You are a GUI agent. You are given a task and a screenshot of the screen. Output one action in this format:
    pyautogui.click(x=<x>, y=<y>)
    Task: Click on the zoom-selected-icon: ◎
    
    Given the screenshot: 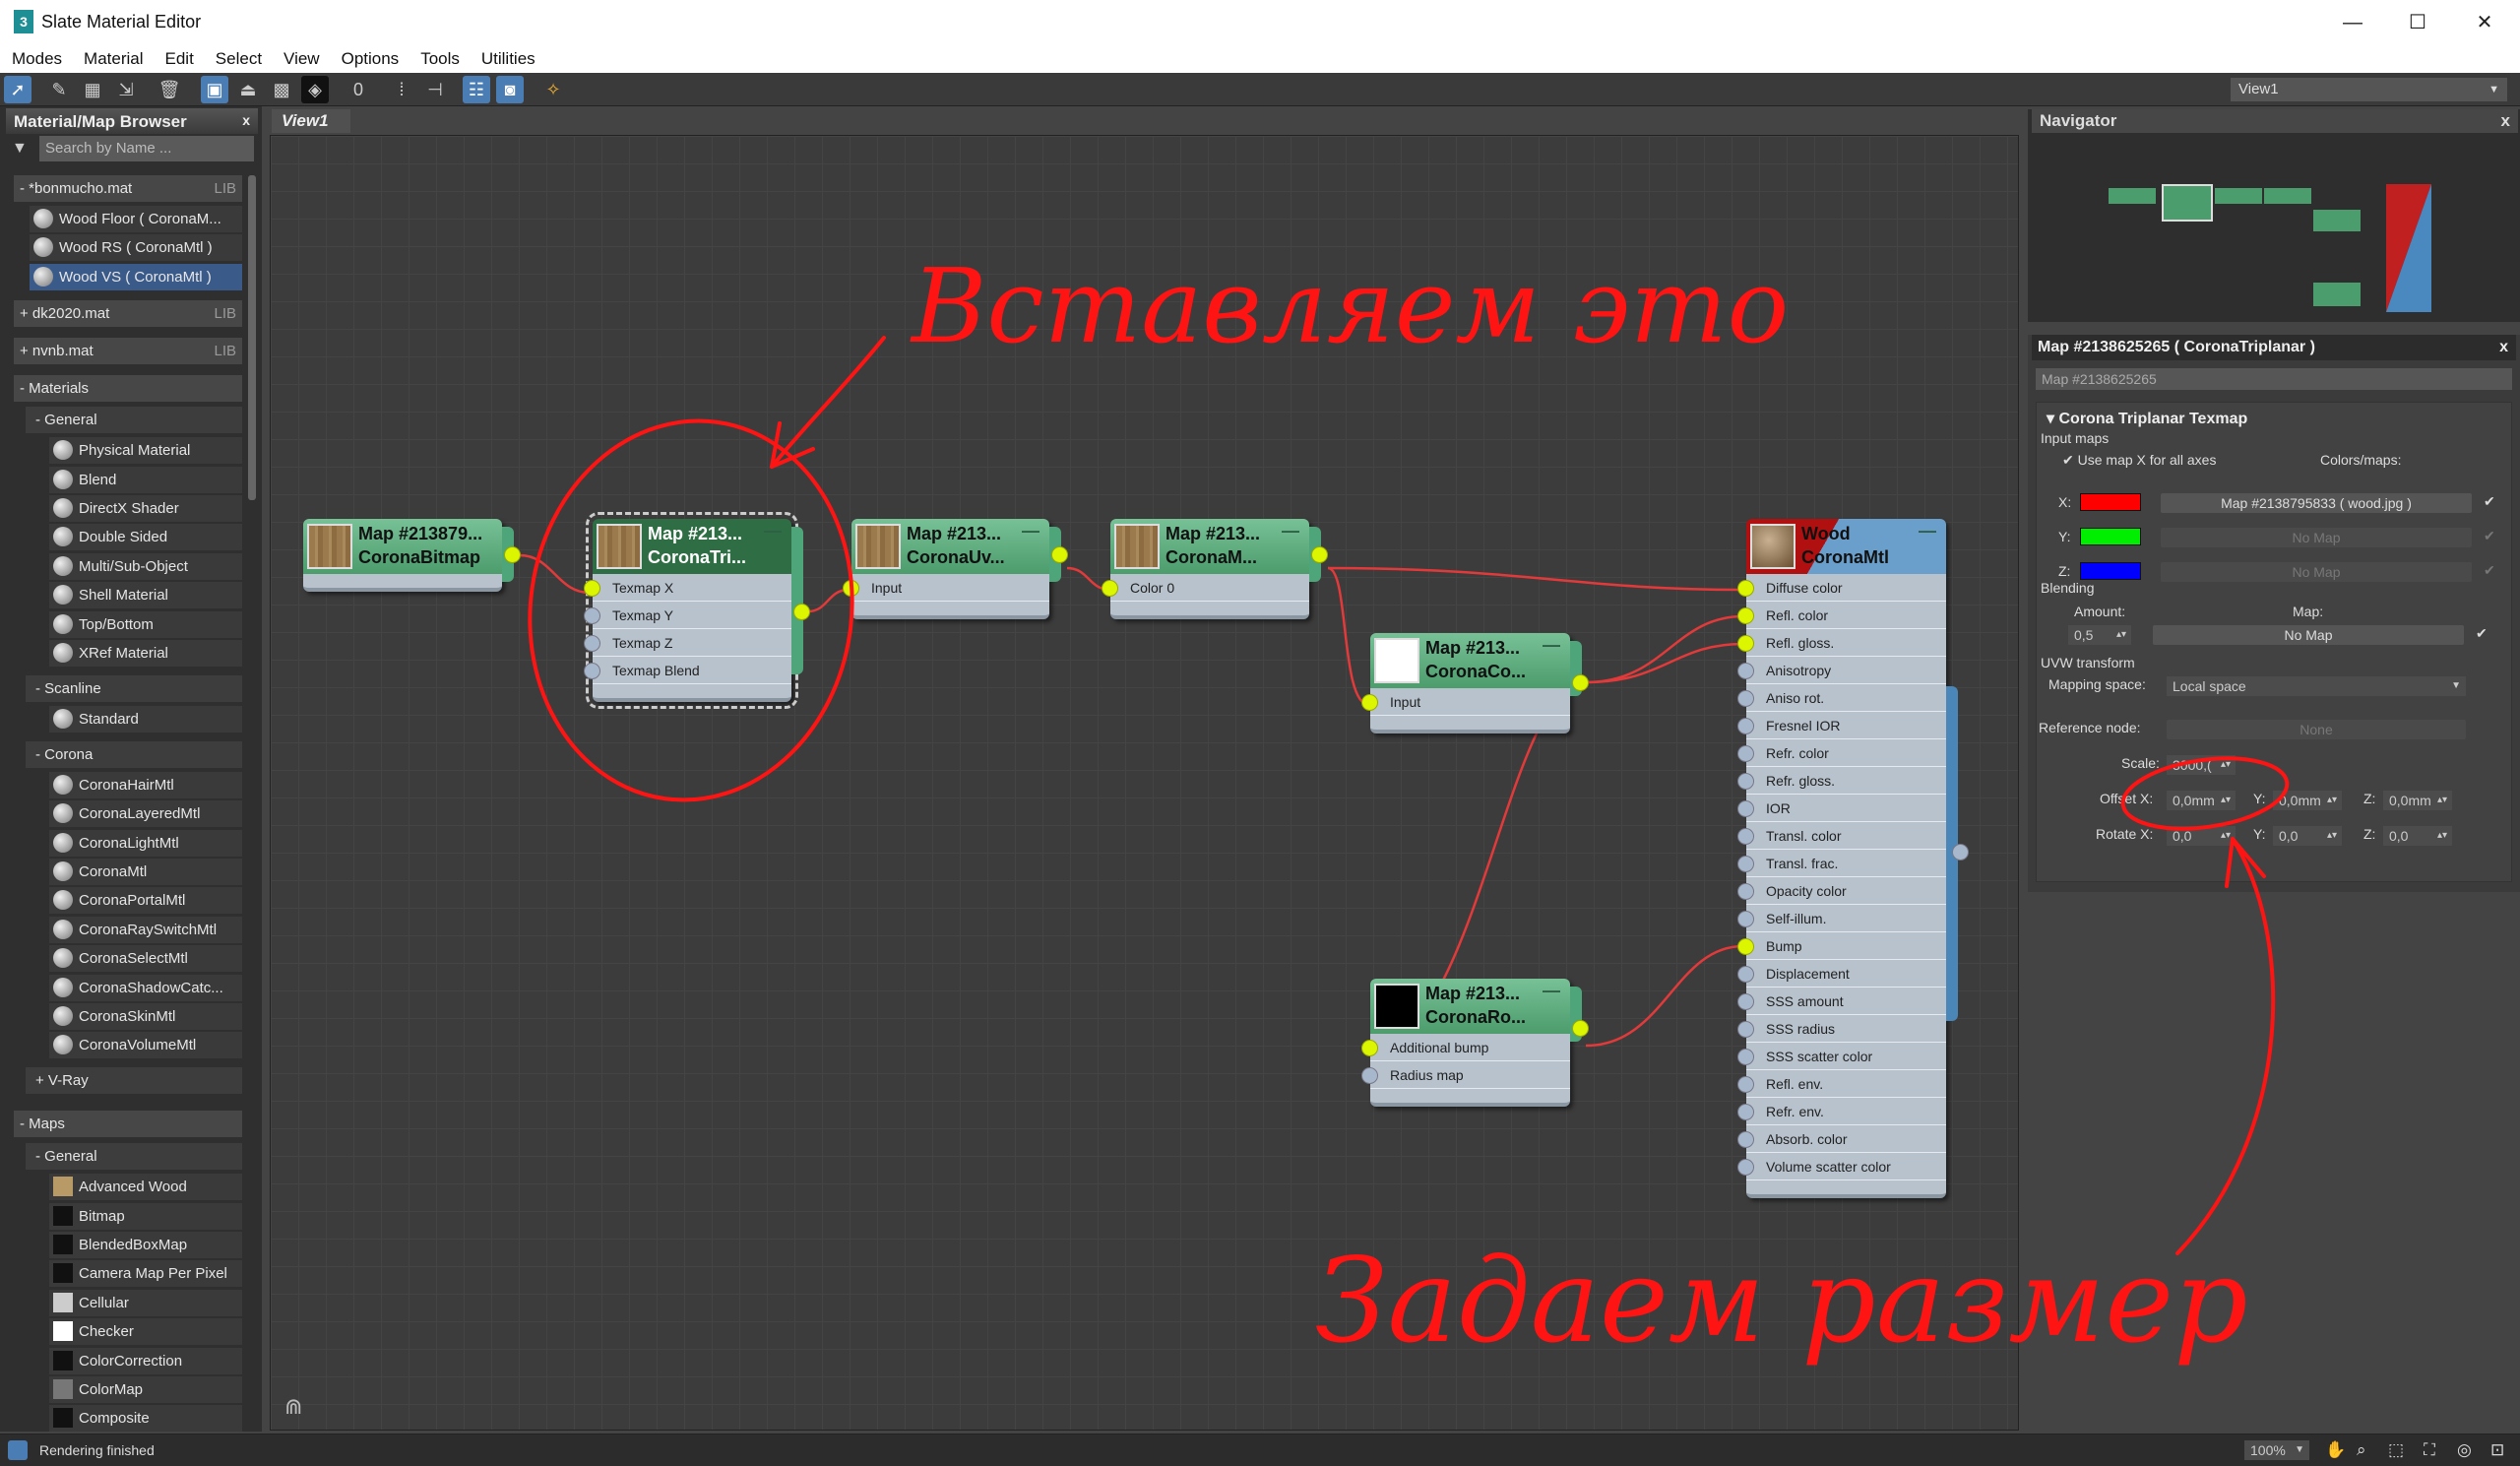 What is the action you would take?
    pyautogui.click(x=2464, y=1450)
    